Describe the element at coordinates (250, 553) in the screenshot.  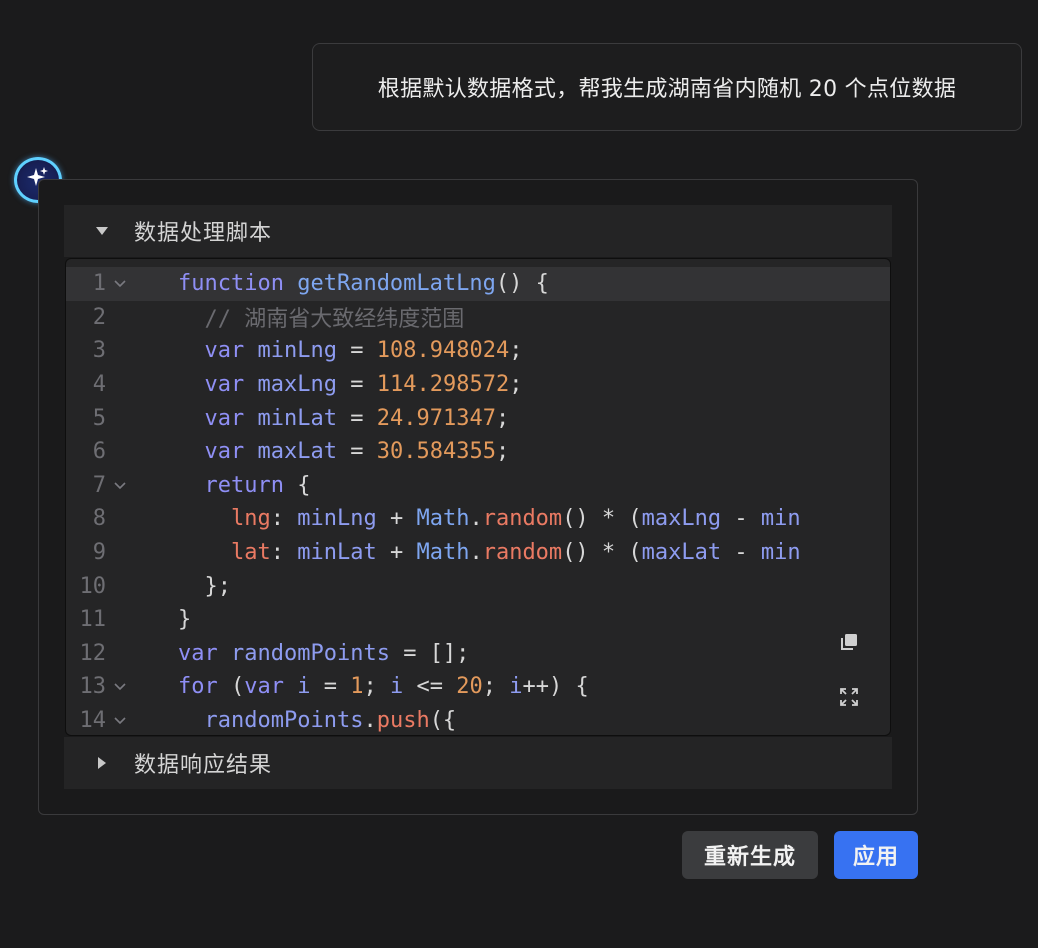
I see `code-token: lat` at that location.